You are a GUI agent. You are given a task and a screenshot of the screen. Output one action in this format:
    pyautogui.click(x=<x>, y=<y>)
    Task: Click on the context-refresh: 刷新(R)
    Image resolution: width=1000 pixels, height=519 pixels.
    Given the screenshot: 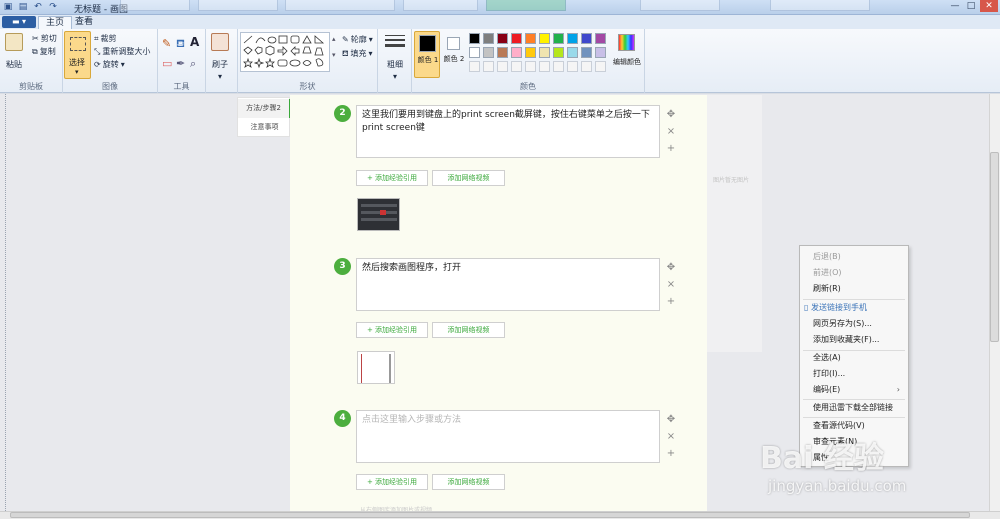 What is the action you would take?
    pyautogui.click(x=854, y=289)
    